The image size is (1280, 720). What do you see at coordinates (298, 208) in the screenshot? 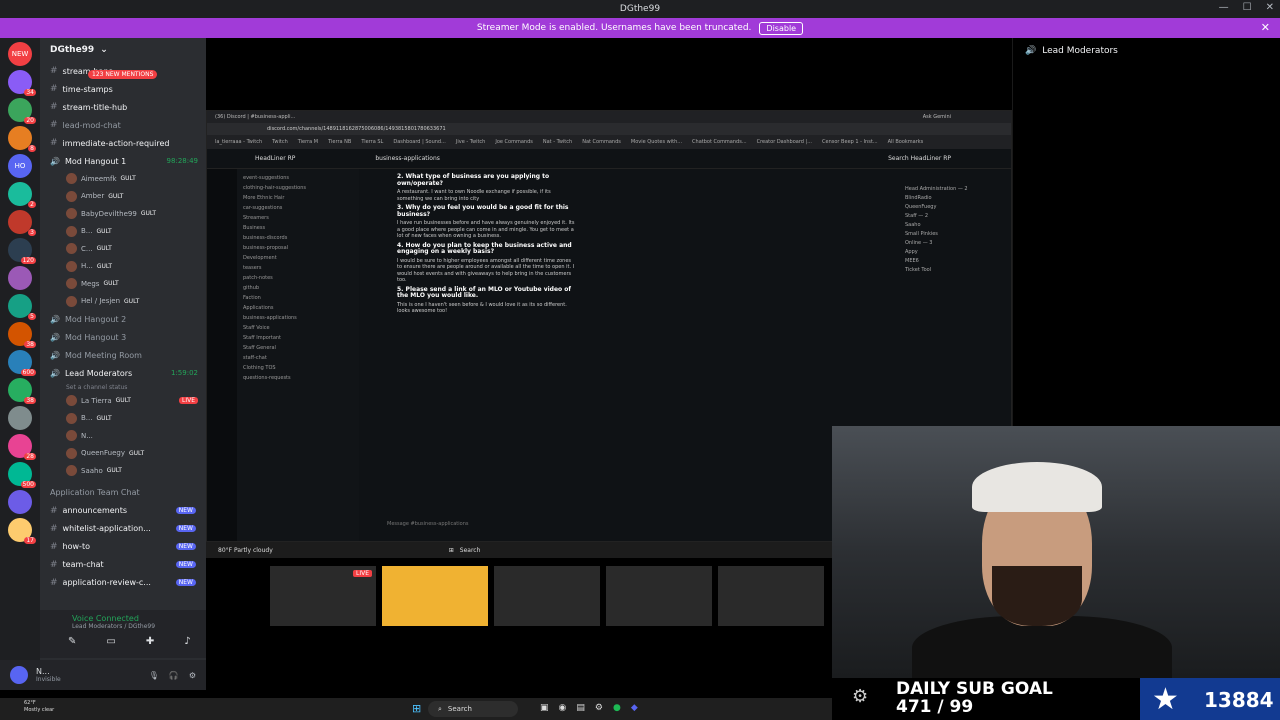
I see `discord-channel: car-suggestions` at bounding box center [298, 208].